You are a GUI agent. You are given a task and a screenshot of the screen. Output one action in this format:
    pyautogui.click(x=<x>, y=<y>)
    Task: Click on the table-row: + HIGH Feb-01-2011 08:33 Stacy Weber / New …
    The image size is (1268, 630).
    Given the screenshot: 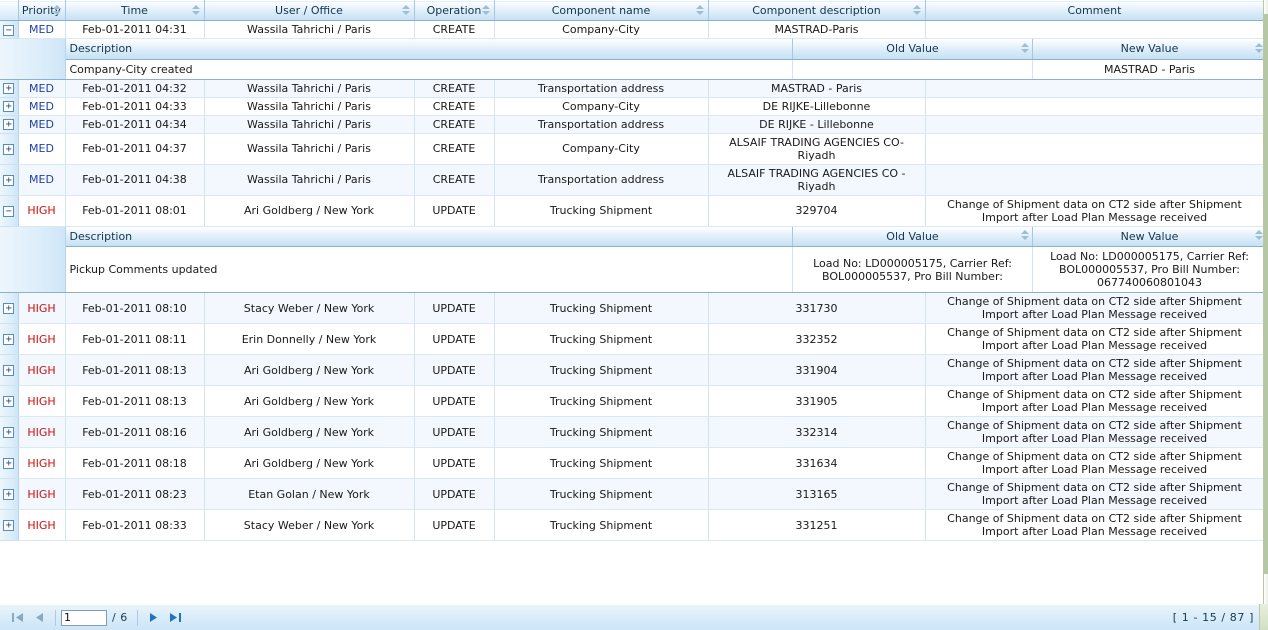 What is the action you would take?
    pyautogui.click(x=632, y=525)
    